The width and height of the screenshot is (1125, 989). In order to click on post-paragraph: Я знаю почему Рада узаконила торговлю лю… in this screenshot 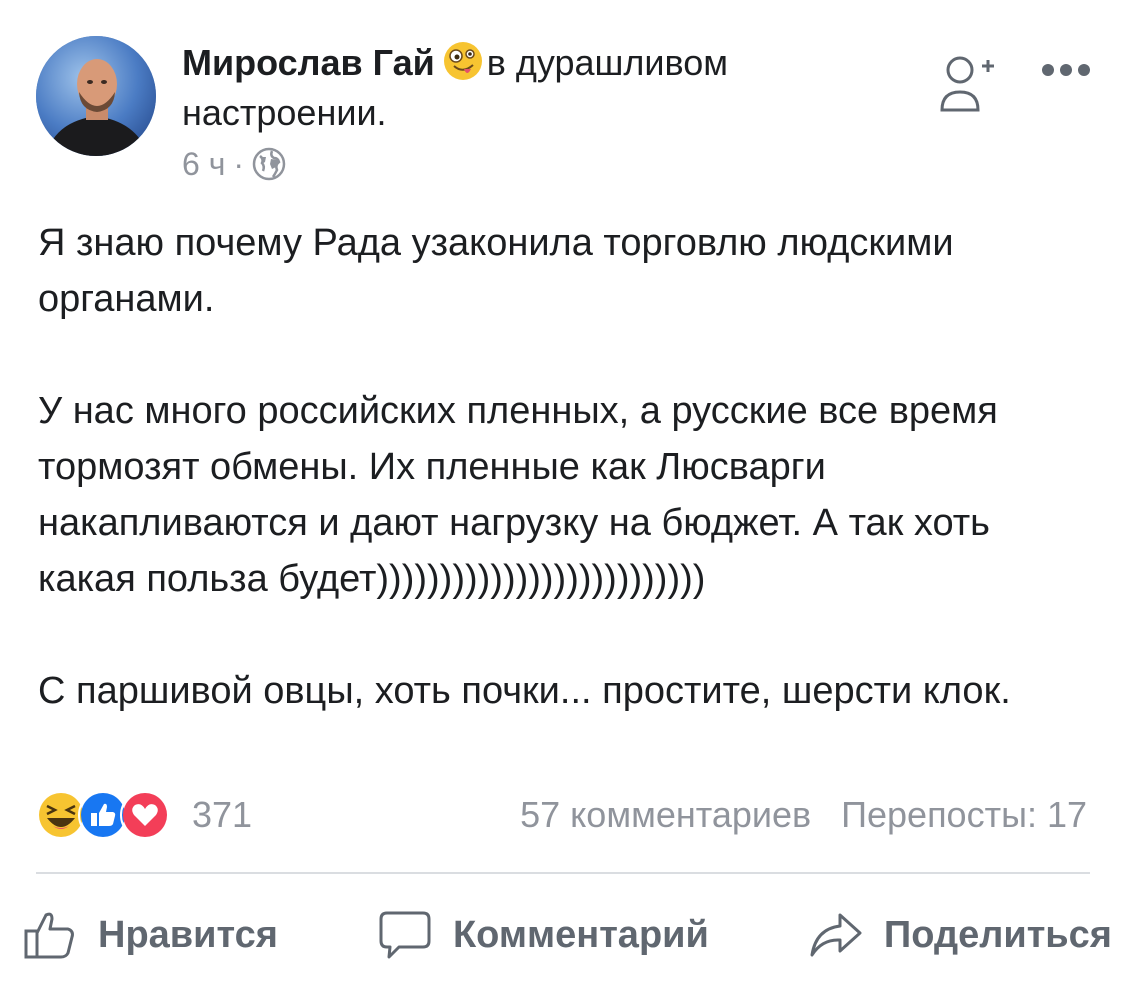, I will do `click(496, 271)`.